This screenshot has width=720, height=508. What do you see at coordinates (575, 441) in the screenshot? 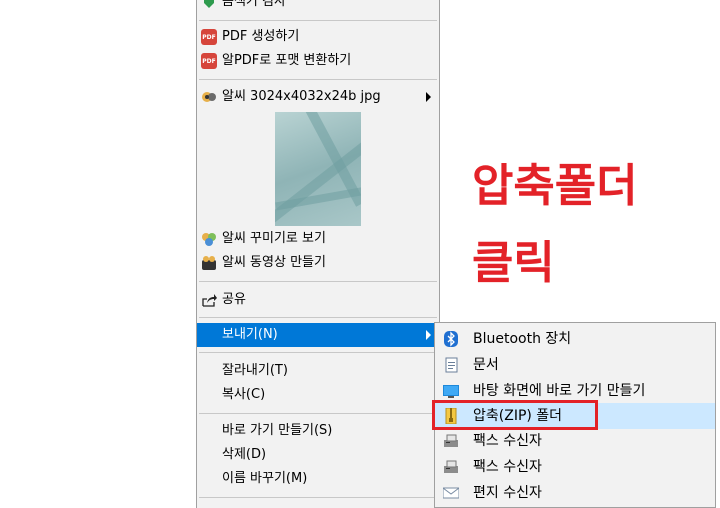
I see `submenu-item-fax-1: 팩스 수신자` at bounding box center [575, 441].